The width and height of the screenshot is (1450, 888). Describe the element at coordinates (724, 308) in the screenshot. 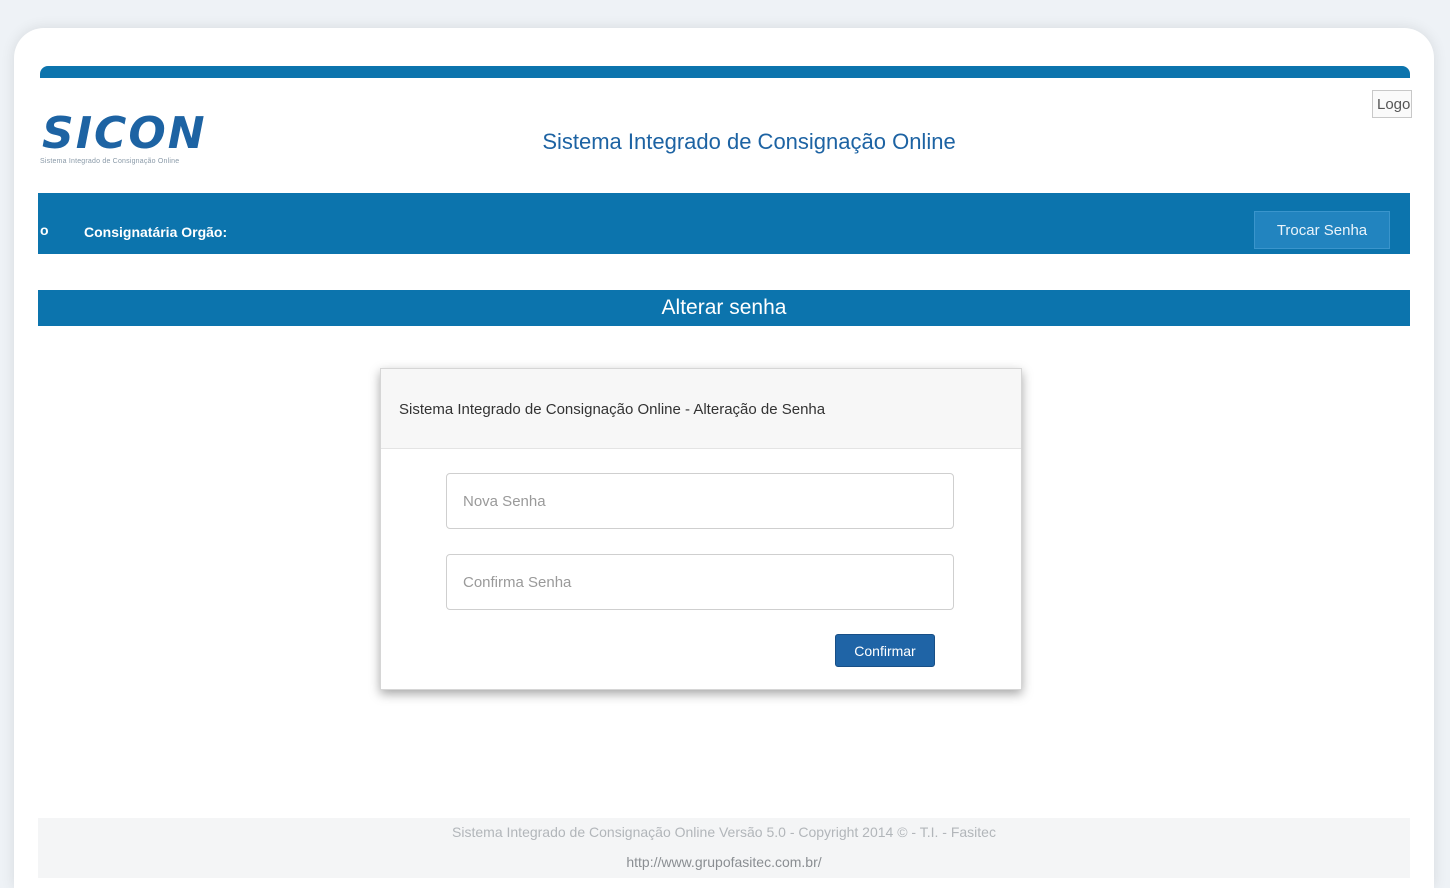

I see `page-title: Alterar senha` at that location.